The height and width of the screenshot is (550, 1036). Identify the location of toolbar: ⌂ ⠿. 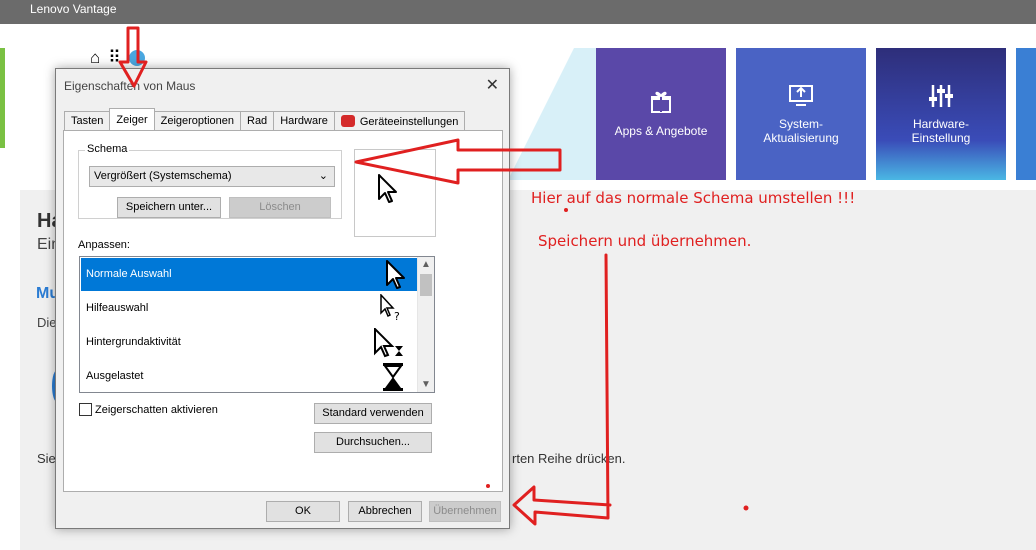
(117, 58).